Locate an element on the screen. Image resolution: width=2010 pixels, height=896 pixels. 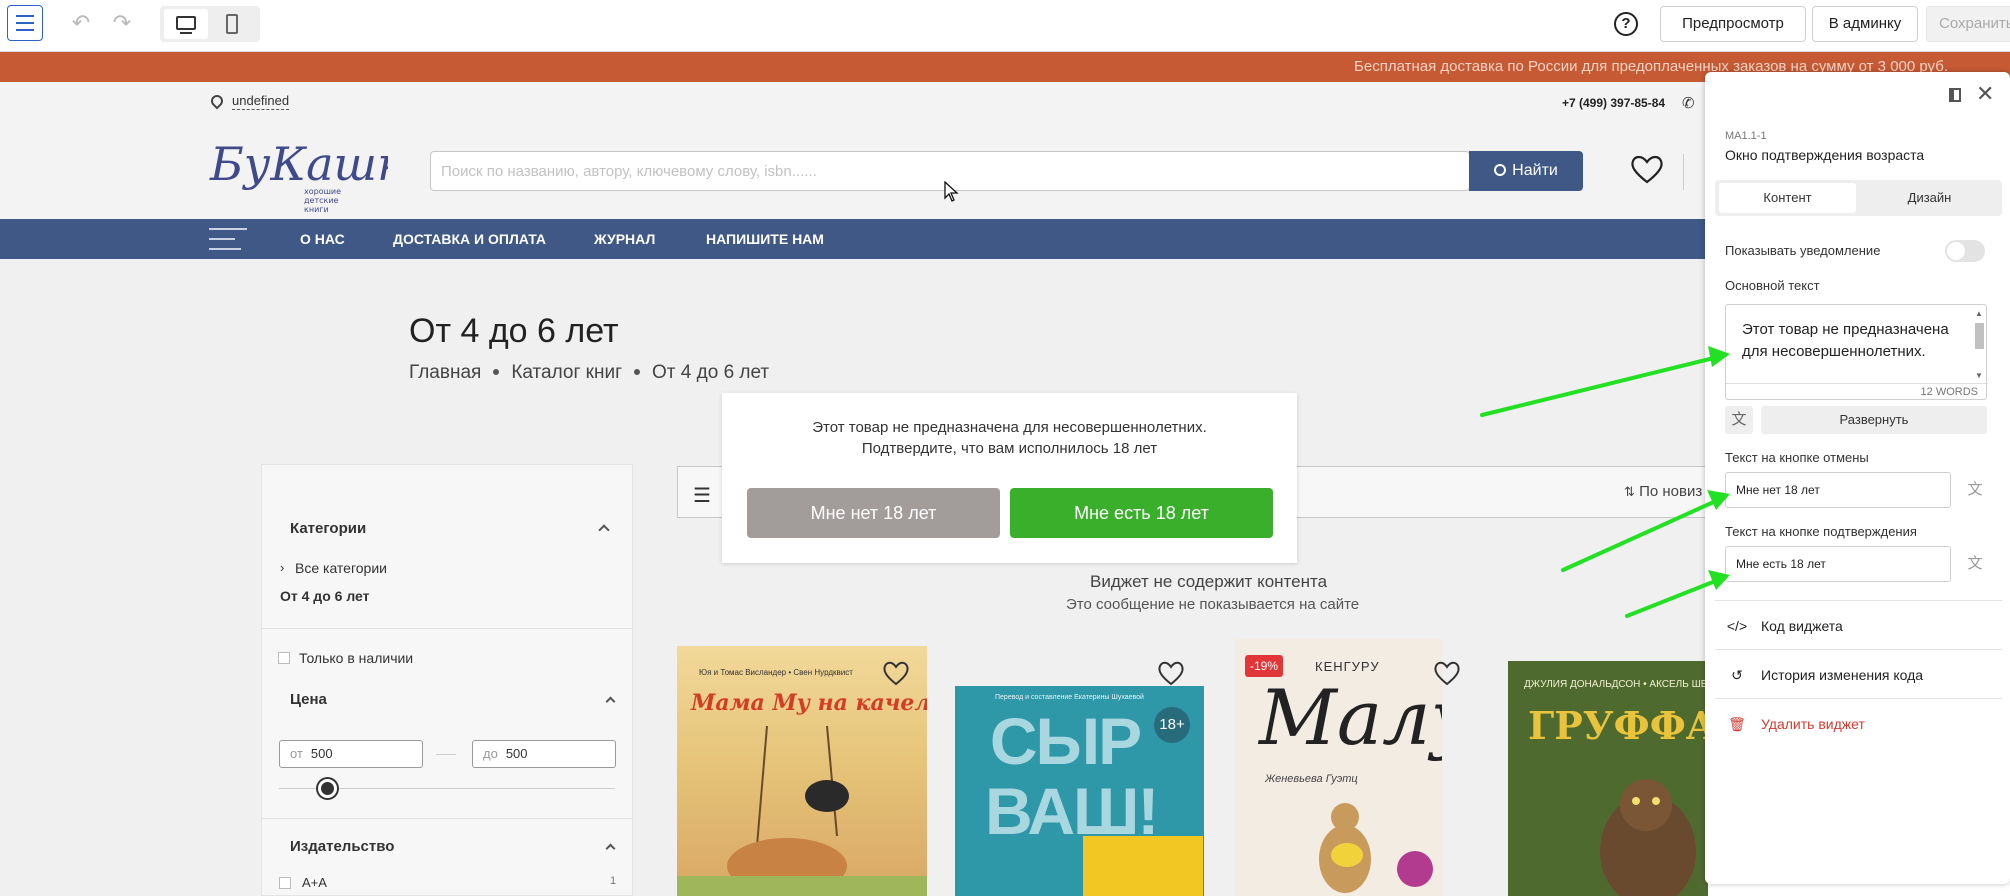
price-to-input: до 500 is located at coordinates (544, 754).